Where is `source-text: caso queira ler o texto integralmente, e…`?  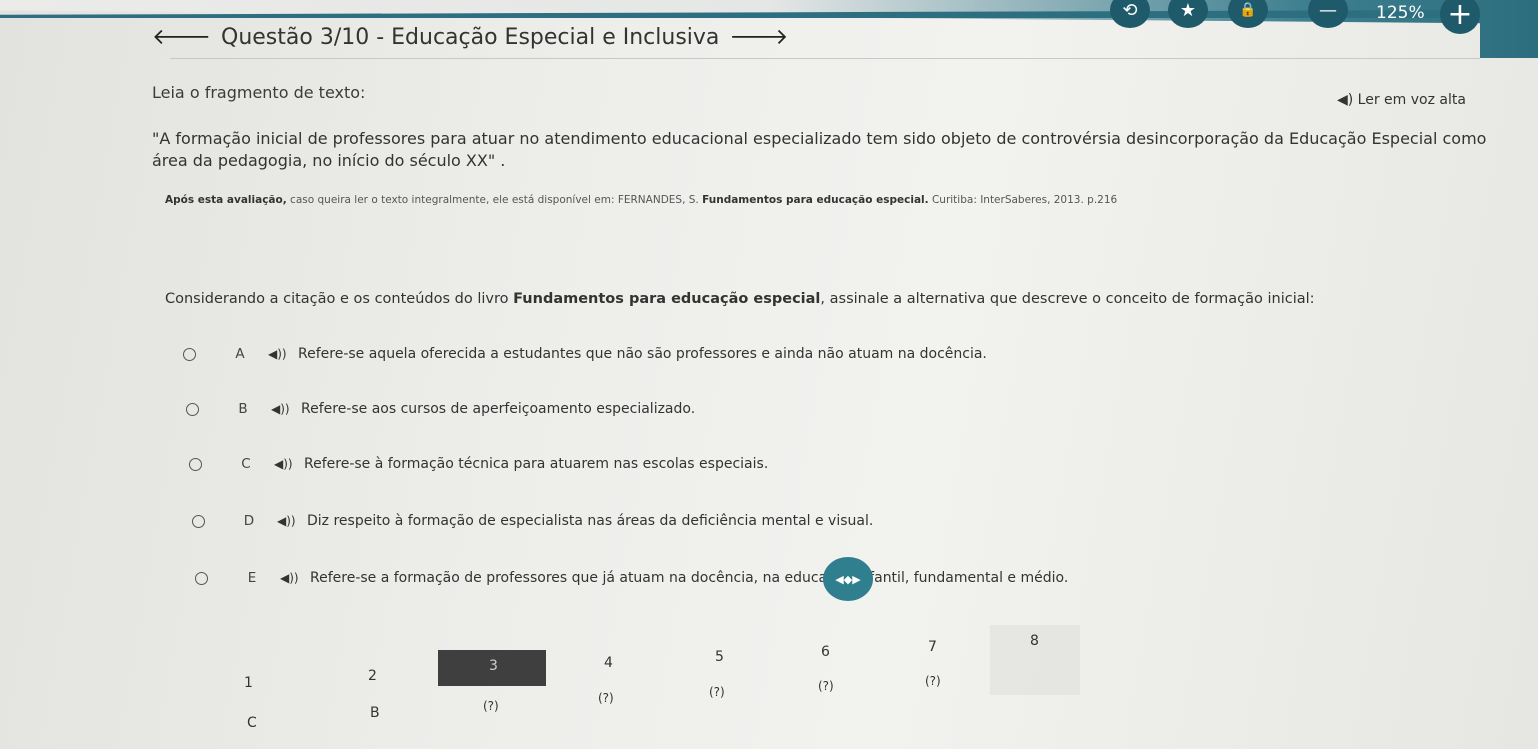 source-text: caso queira ler o texto integralmente, e… is located at coordinates (494, 200).